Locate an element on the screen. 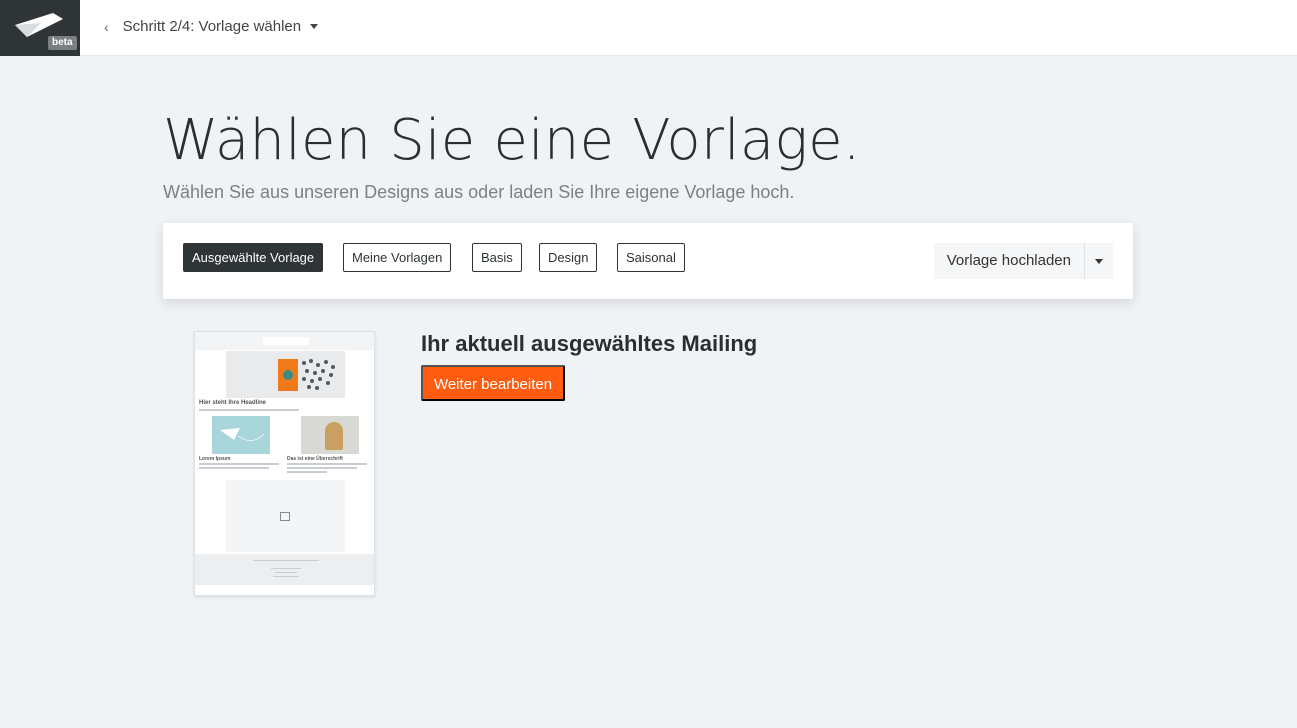 The height and width of the screenshot is (728, 1297). thumbnail-headline: Hier steht Ihre Headline is located at coordinates (233, 403).